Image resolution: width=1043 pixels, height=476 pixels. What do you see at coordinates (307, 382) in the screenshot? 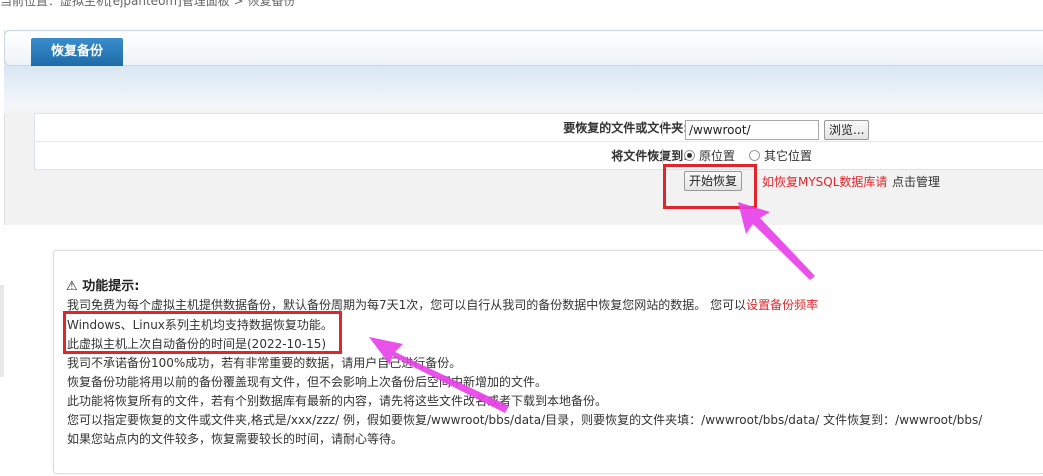
I see `tip-line: 恢复备份功能将用以前的备份覆盖现有文件，但不会影响上次备份后空间中新增加的文件。` at bounding box center [307, 382].